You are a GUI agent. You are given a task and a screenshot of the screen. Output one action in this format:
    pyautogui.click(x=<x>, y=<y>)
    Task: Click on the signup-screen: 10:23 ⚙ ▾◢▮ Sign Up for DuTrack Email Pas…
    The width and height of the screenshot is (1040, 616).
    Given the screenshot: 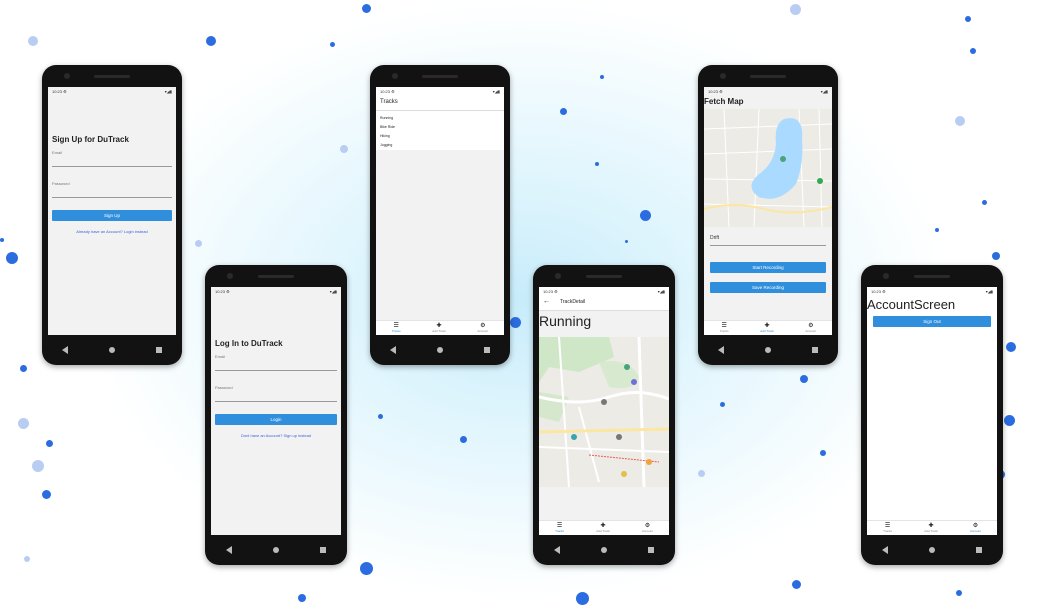 What is the action you would take?
    pyautogui.click(x=112, y=211)
    